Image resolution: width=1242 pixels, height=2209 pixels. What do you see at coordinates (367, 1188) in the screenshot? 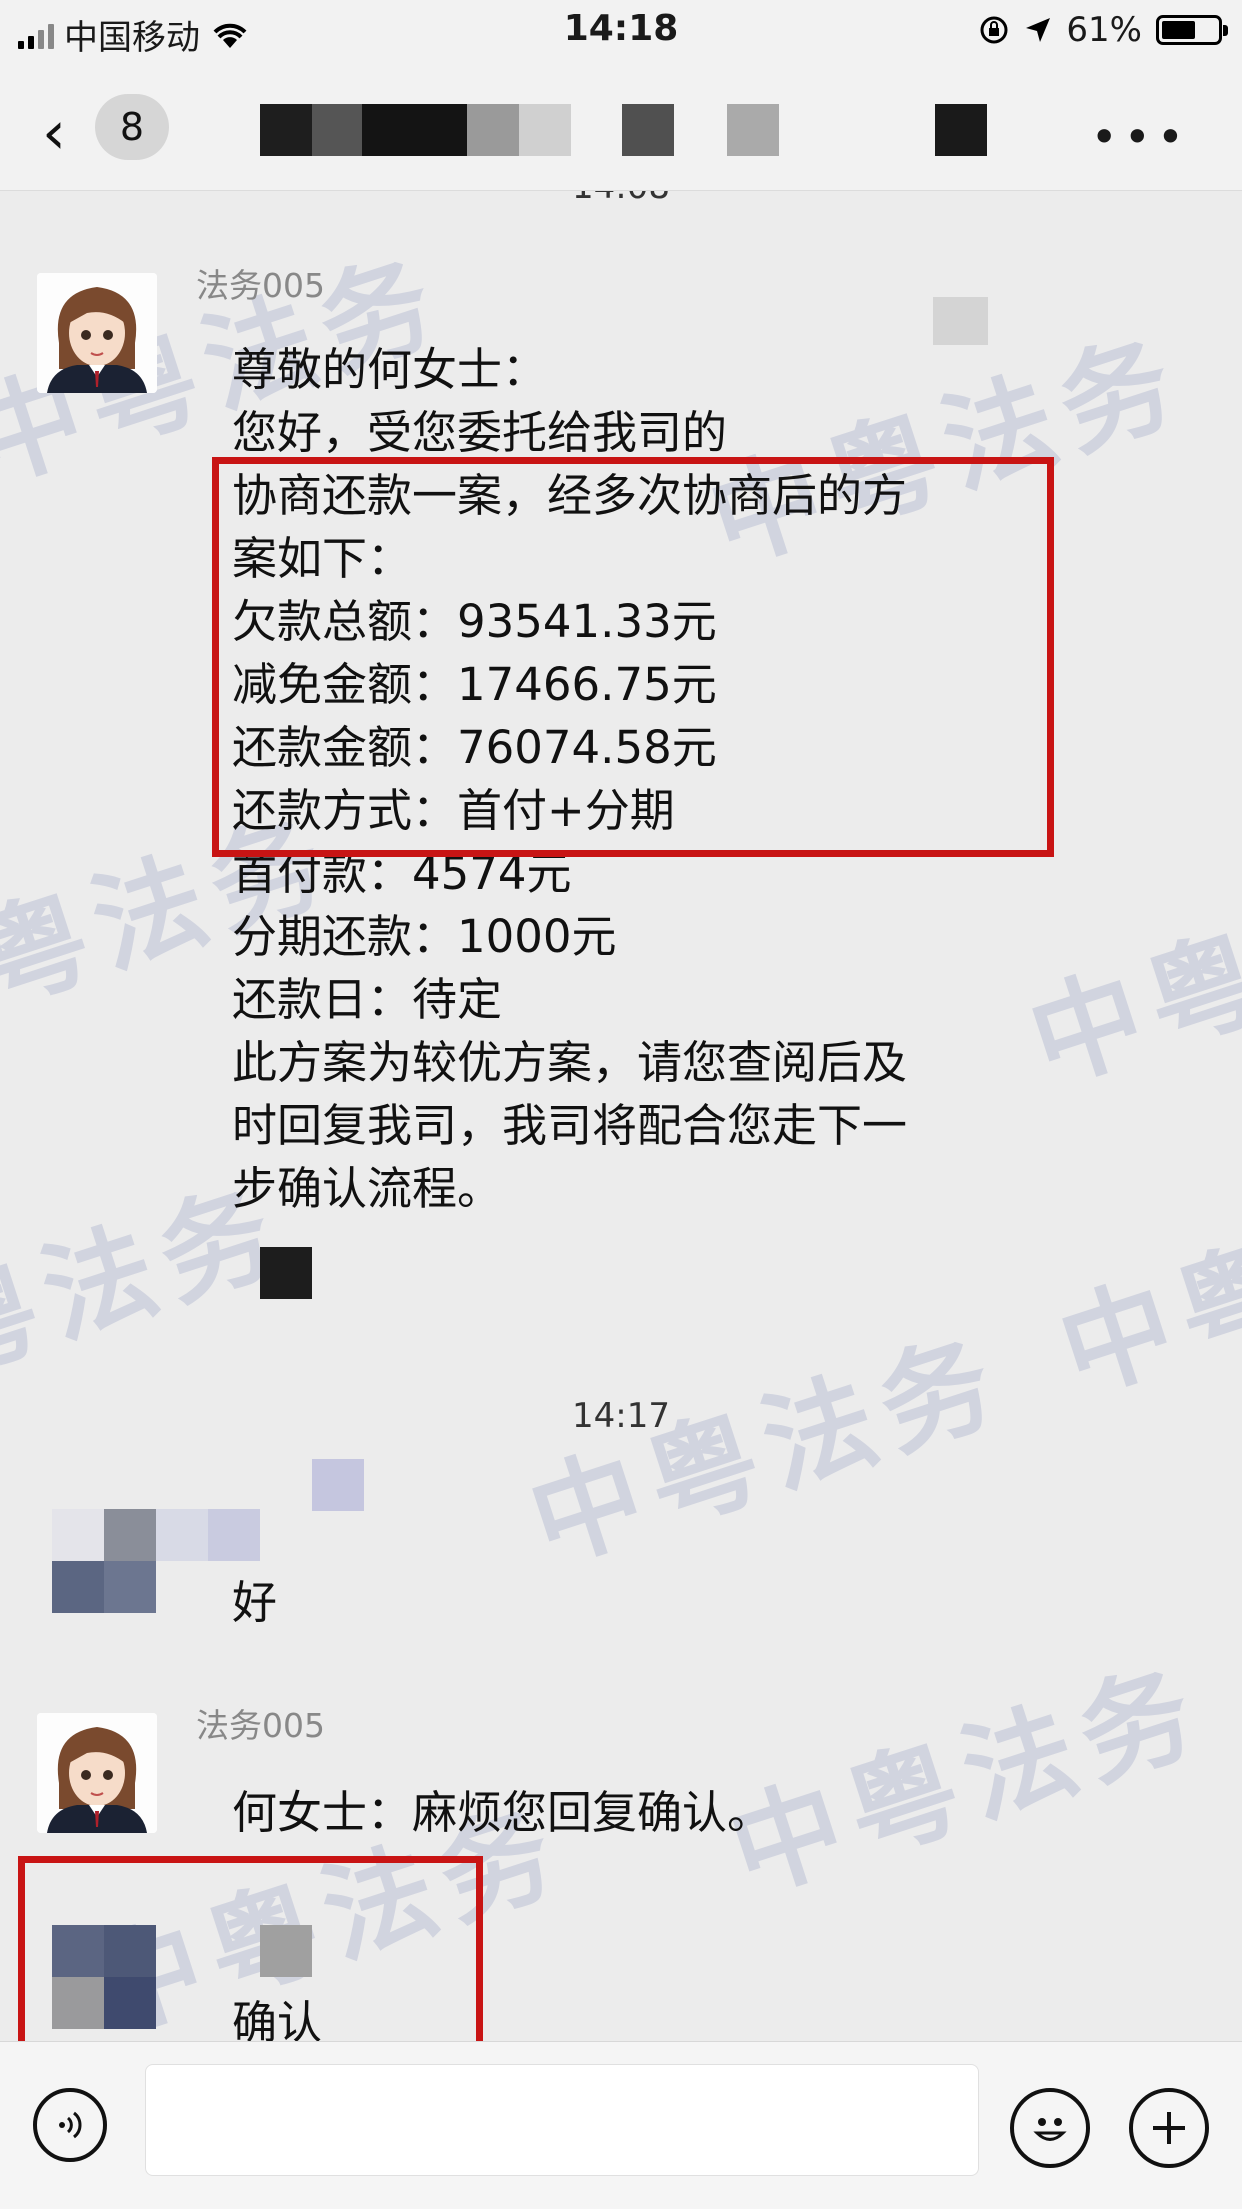
I see `message-line: 步确认流程。` at bounding box center [367, 1188].